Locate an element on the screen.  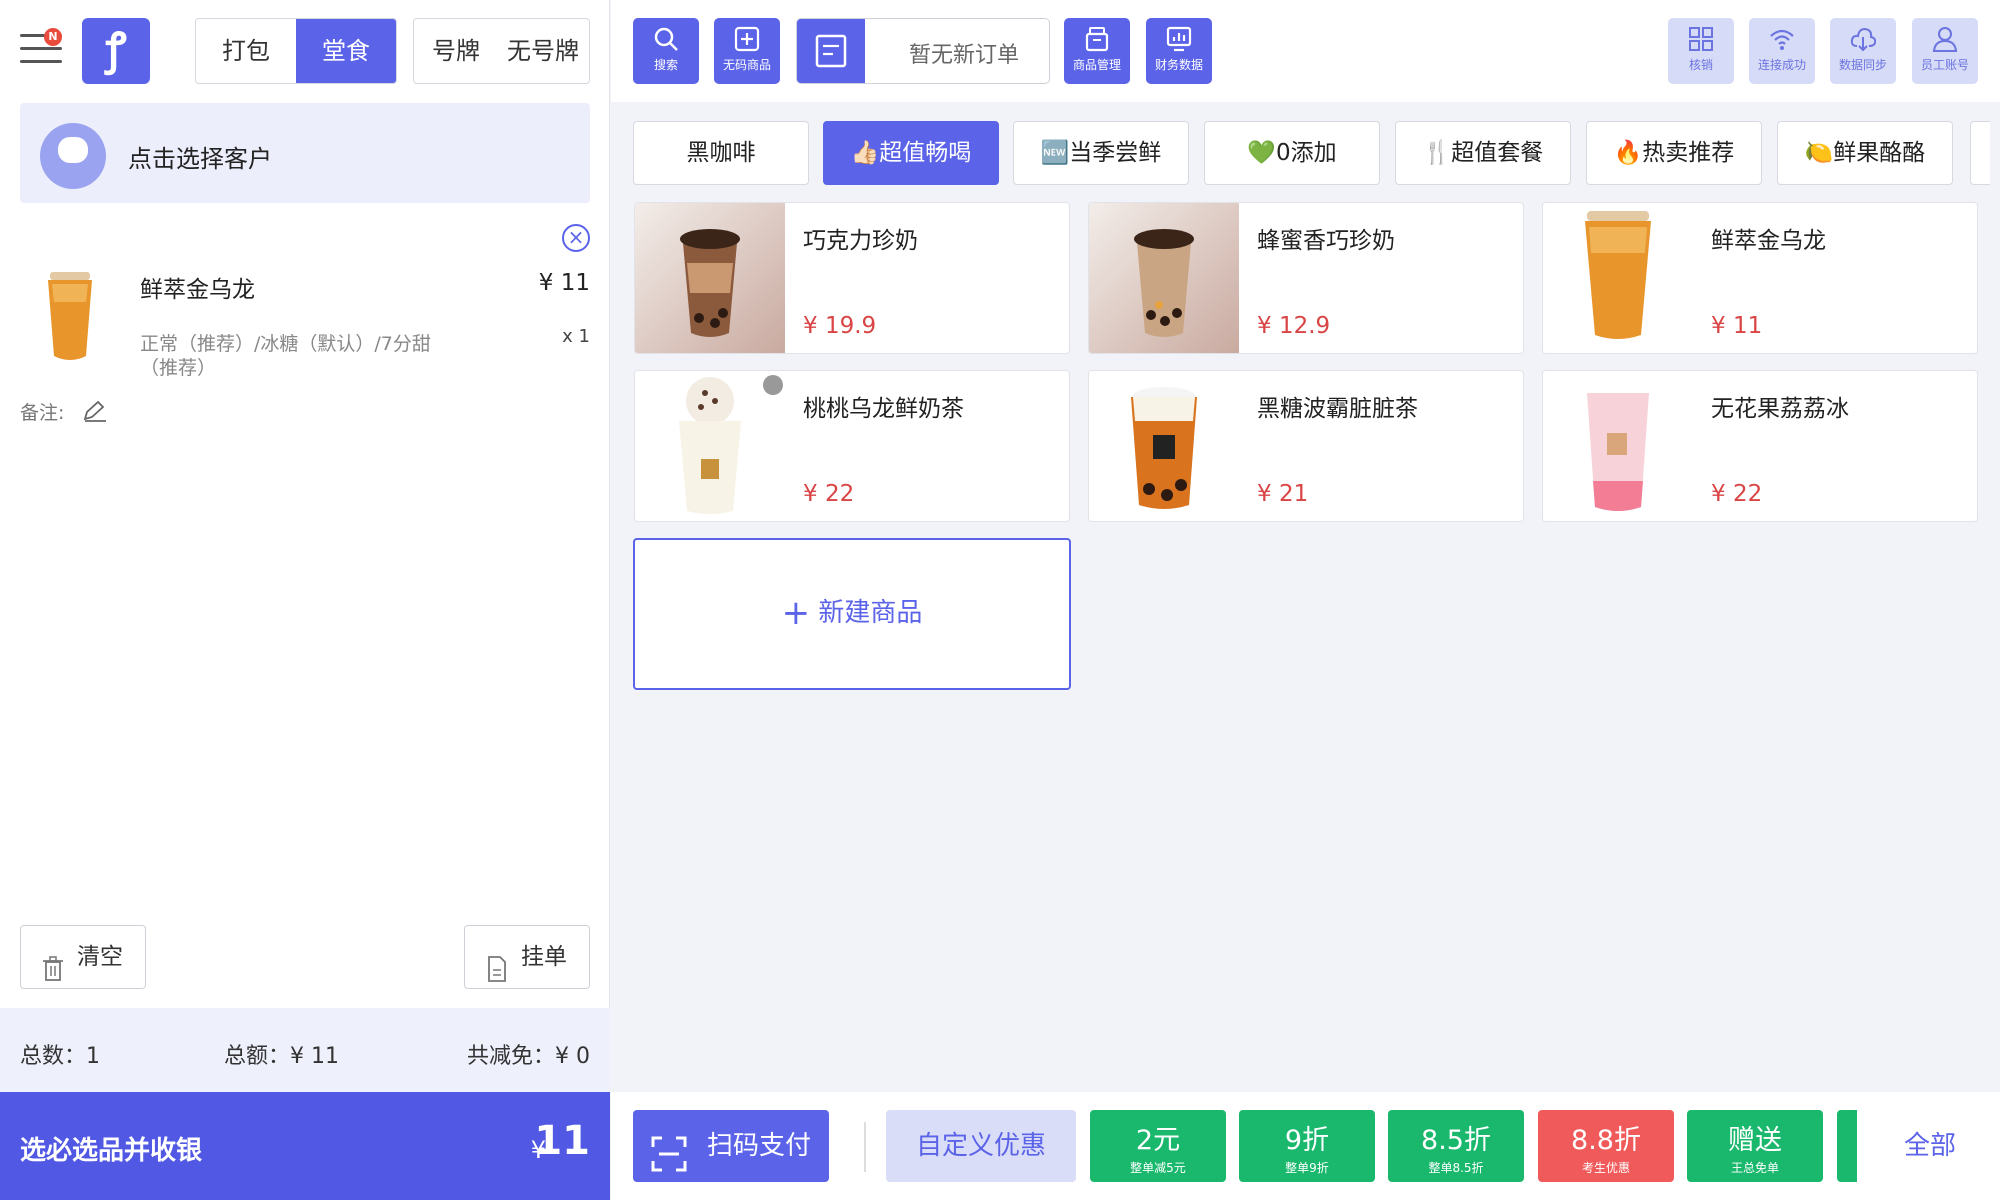
search-icon is located at coordinates (666, 39).